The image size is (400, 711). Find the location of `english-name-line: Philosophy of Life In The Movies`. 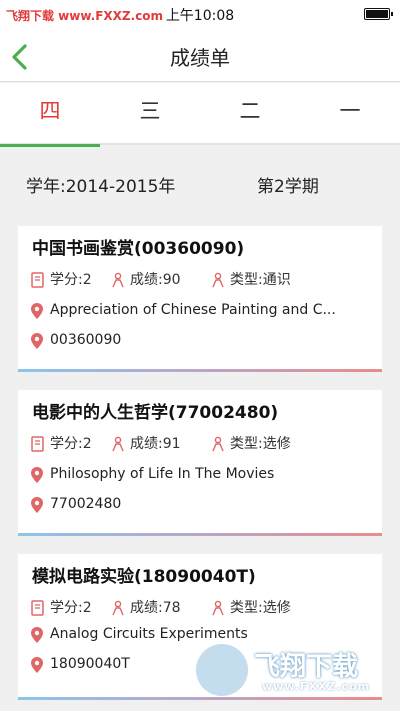

english-name-line: Philosophy of Life In The Movies is located at coordinates (202, 475).